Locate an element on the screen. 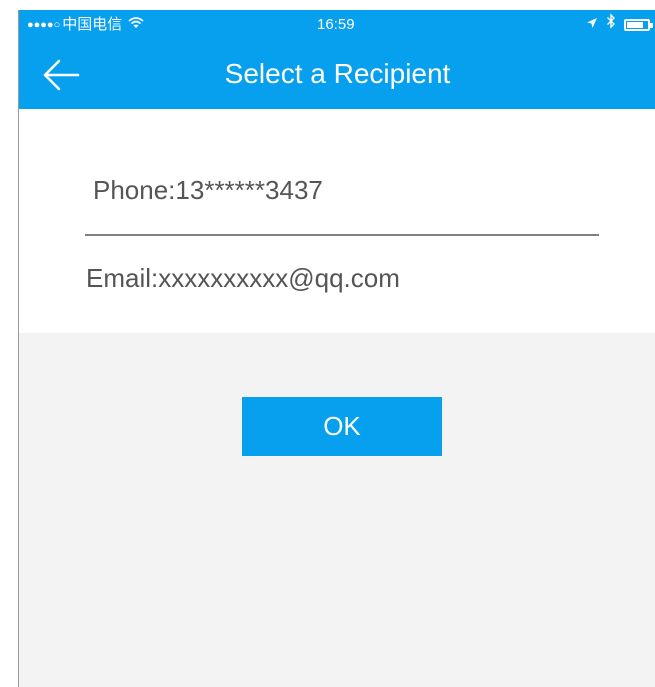 The width and height of the screenshot is (655, 687). status-time: 16:59 is located at coordinates (336, 24).